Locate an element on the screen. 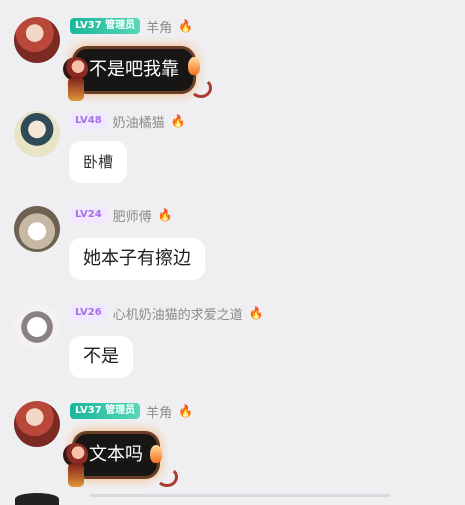 The height and width of the screenshot is (505, 465). message-bubble: 不是吧我靠 is located at coordinates (134, 70).